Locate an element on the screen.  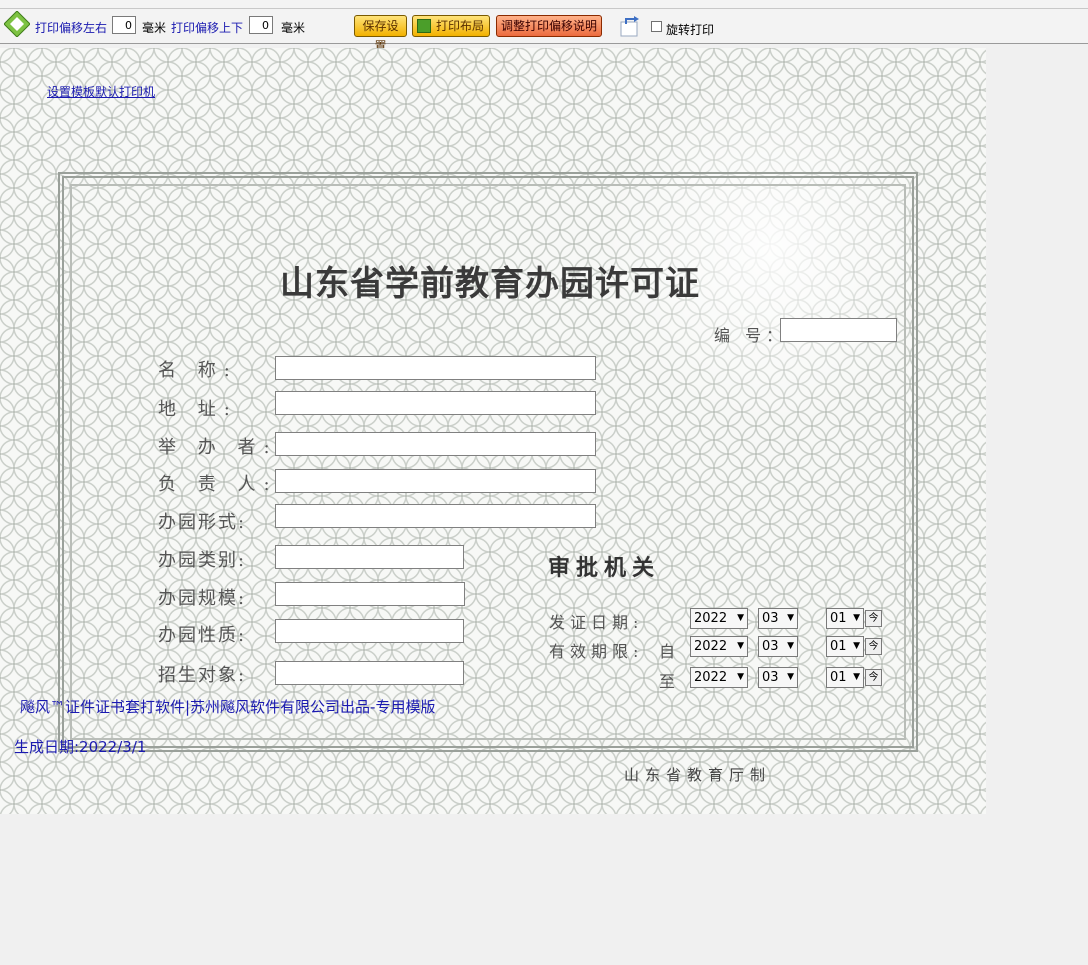
save-settings-button: 保存设置 is located at coordinates (380, 34).